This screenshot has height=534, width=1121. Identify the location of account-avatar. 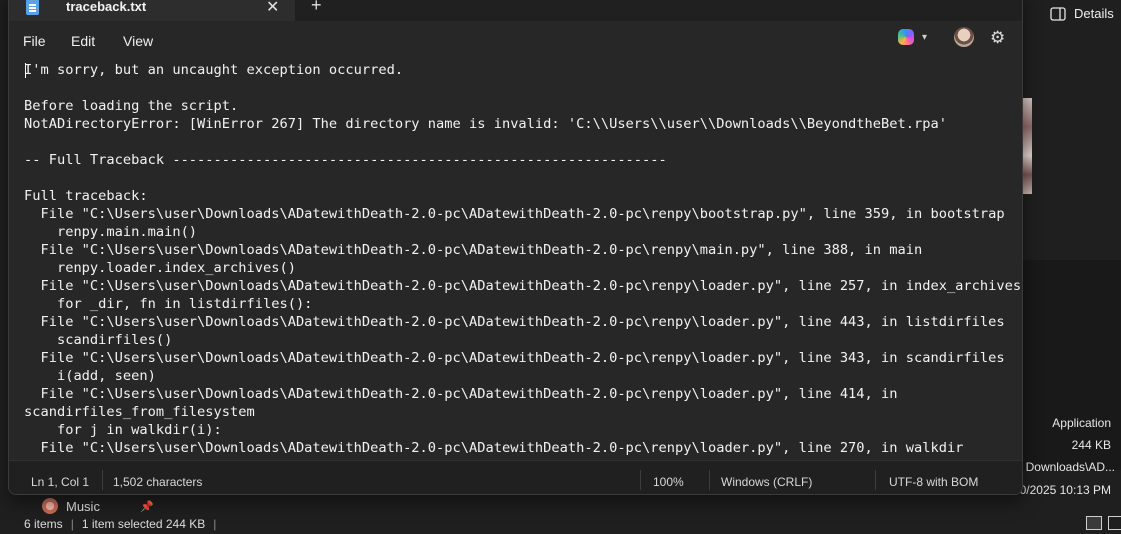
(964, 37).